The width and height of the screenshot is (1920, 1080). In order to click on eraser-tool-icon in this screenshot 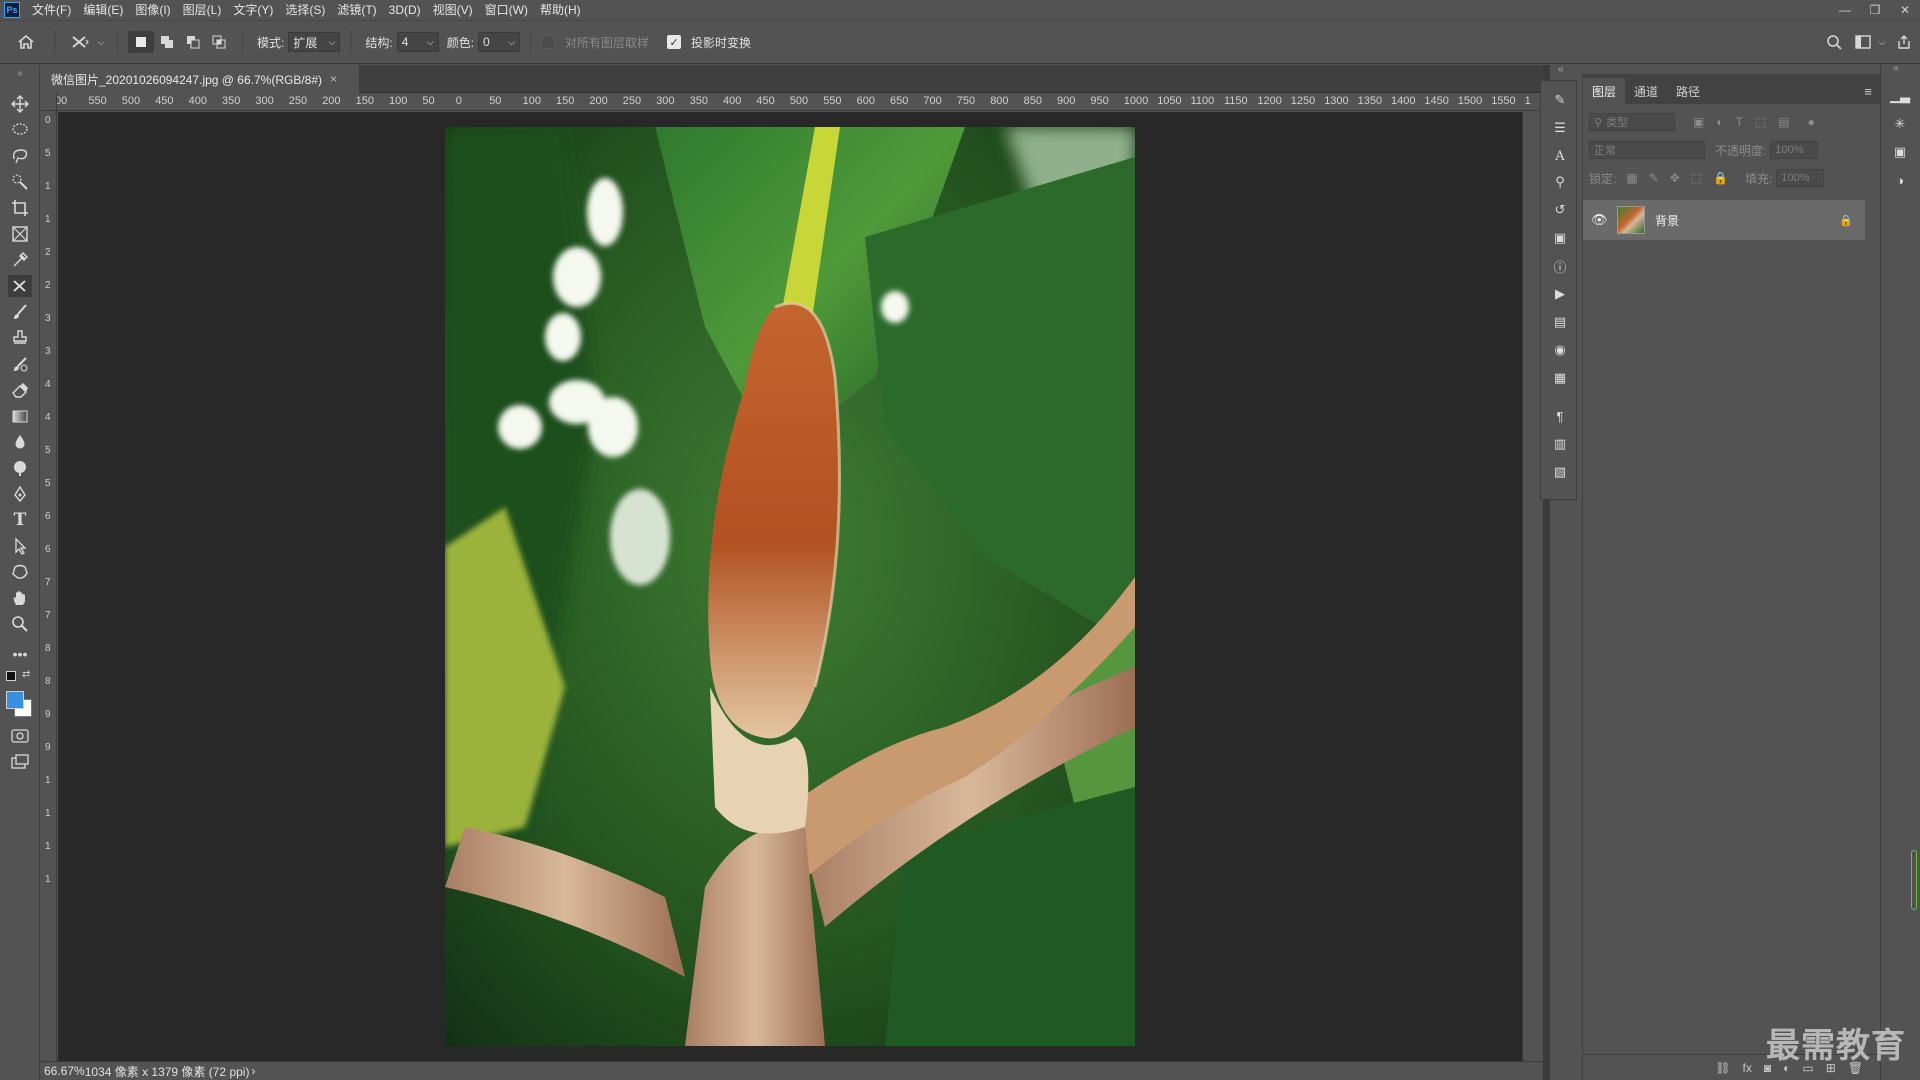, I will do `click(20, 390)`.